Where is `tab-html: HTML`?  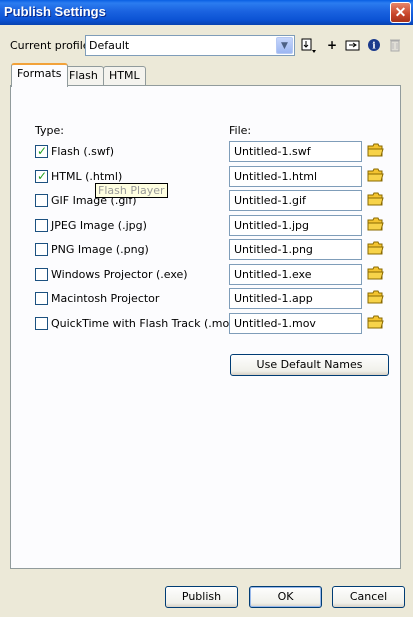
tab-html: HTML is located at coordinates (124, 76).